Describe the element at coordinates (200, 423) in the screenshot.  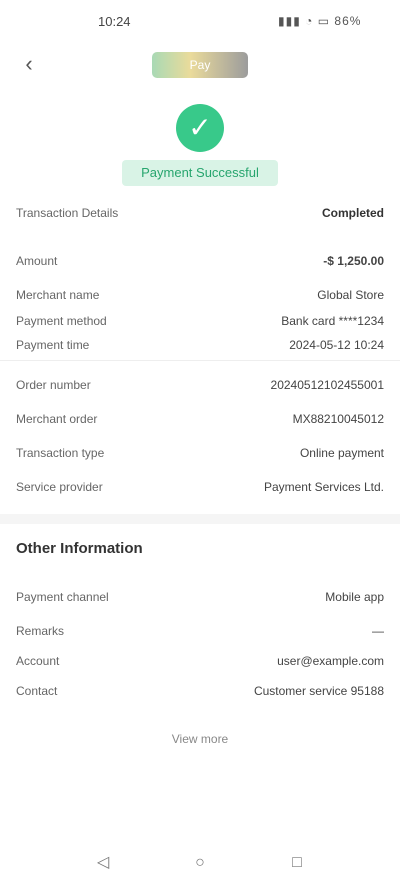
I see `details-row: Merchant order MX88210045012` at that location.